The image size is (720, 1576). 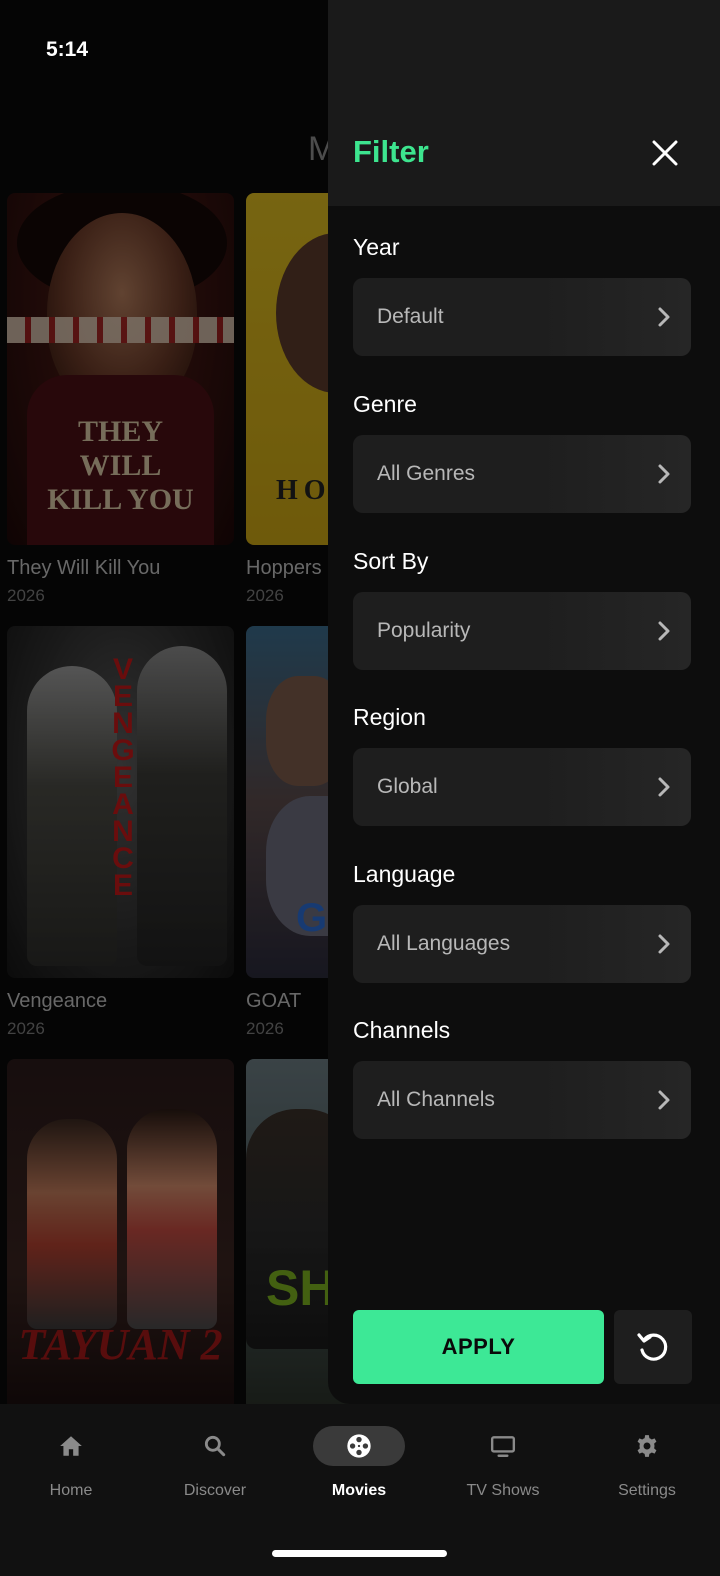 I want to click on close-button, so click(x=665, y=153).